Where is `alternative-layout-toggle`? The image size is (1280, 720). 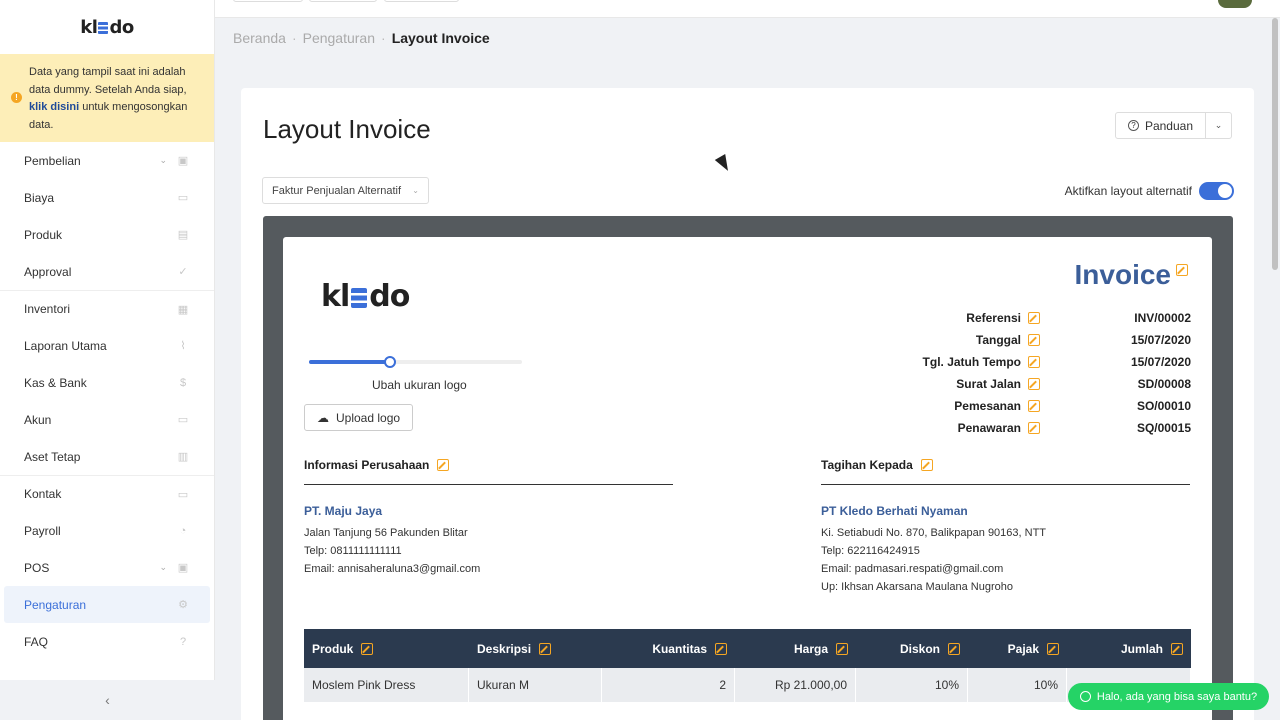
alternative-layout-toggle is located at coordinates (1216, 191).